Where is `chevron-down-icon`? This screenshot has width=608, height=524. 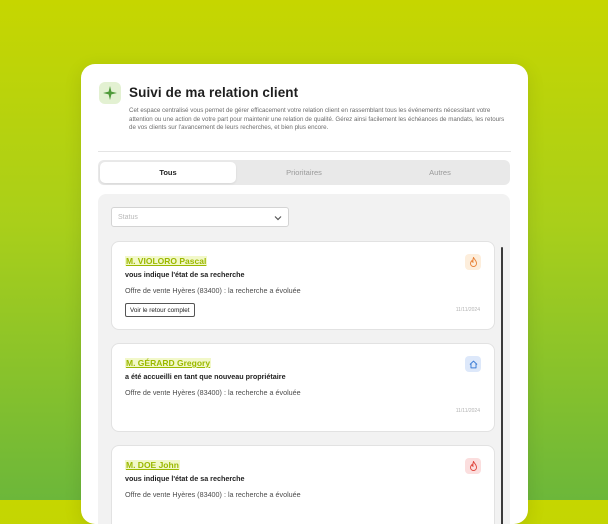
chevron-down-icon is located at coordinates (278, 217).